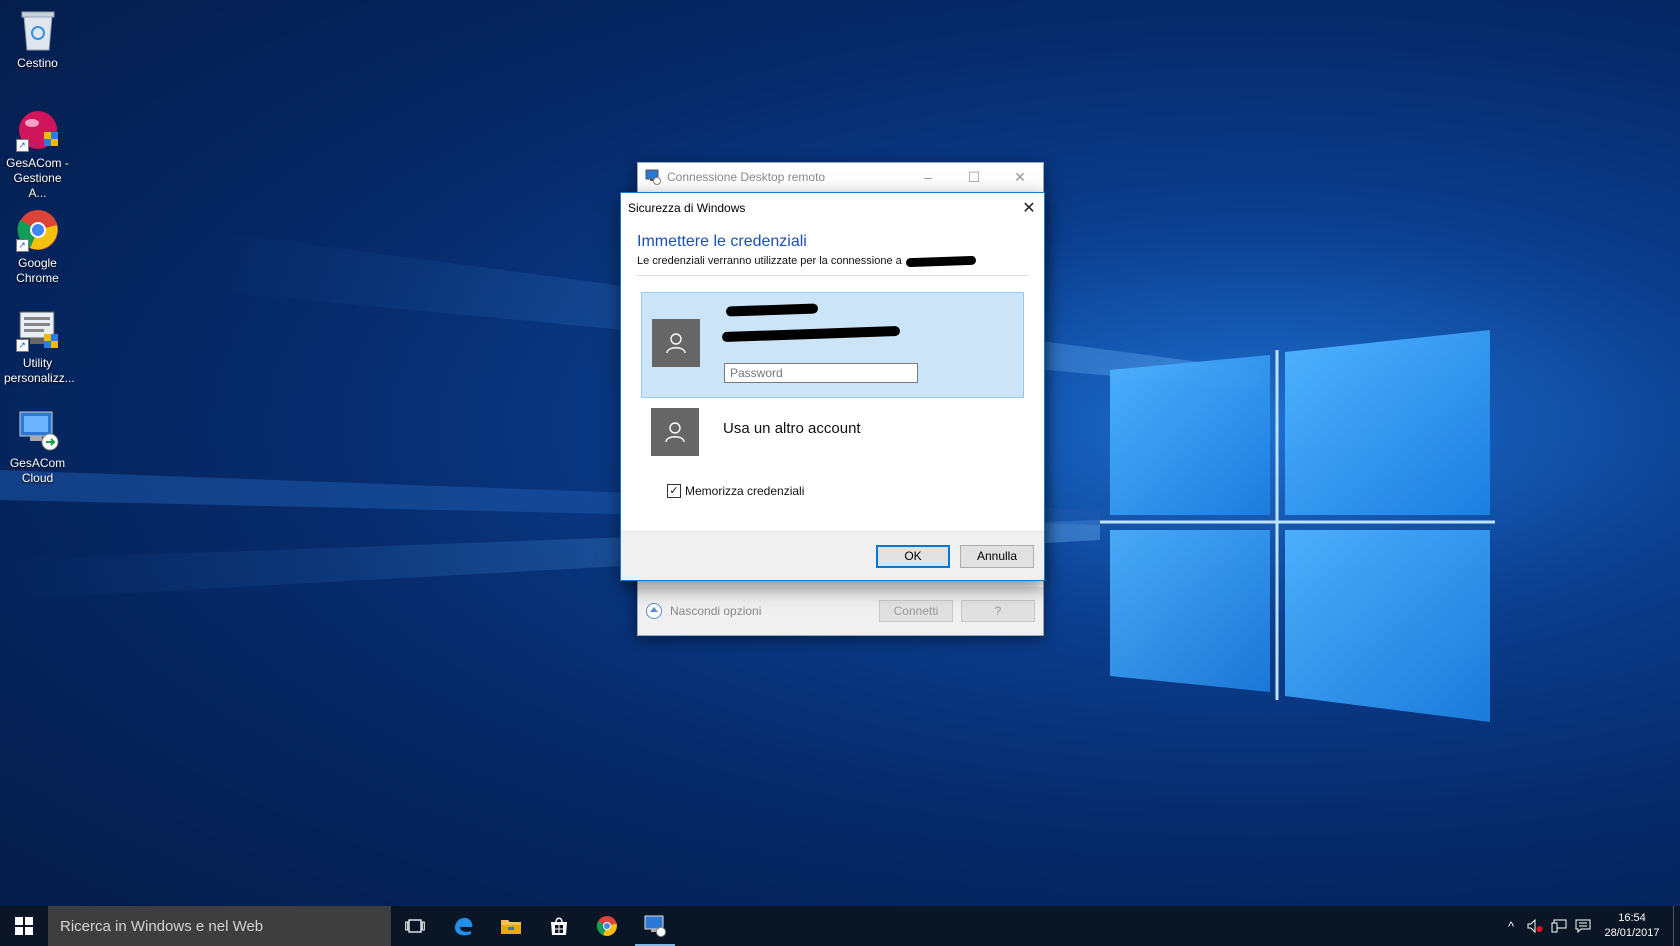 This screenshot has width=1680, height=946. I want to click on start-button, so click(24, 926).